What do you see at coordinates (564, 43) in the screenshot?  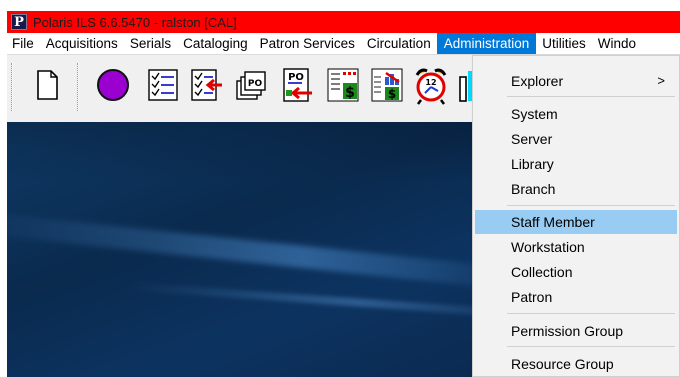 I see `menu-utilities: Utilities` at bounding box center [564, 43].